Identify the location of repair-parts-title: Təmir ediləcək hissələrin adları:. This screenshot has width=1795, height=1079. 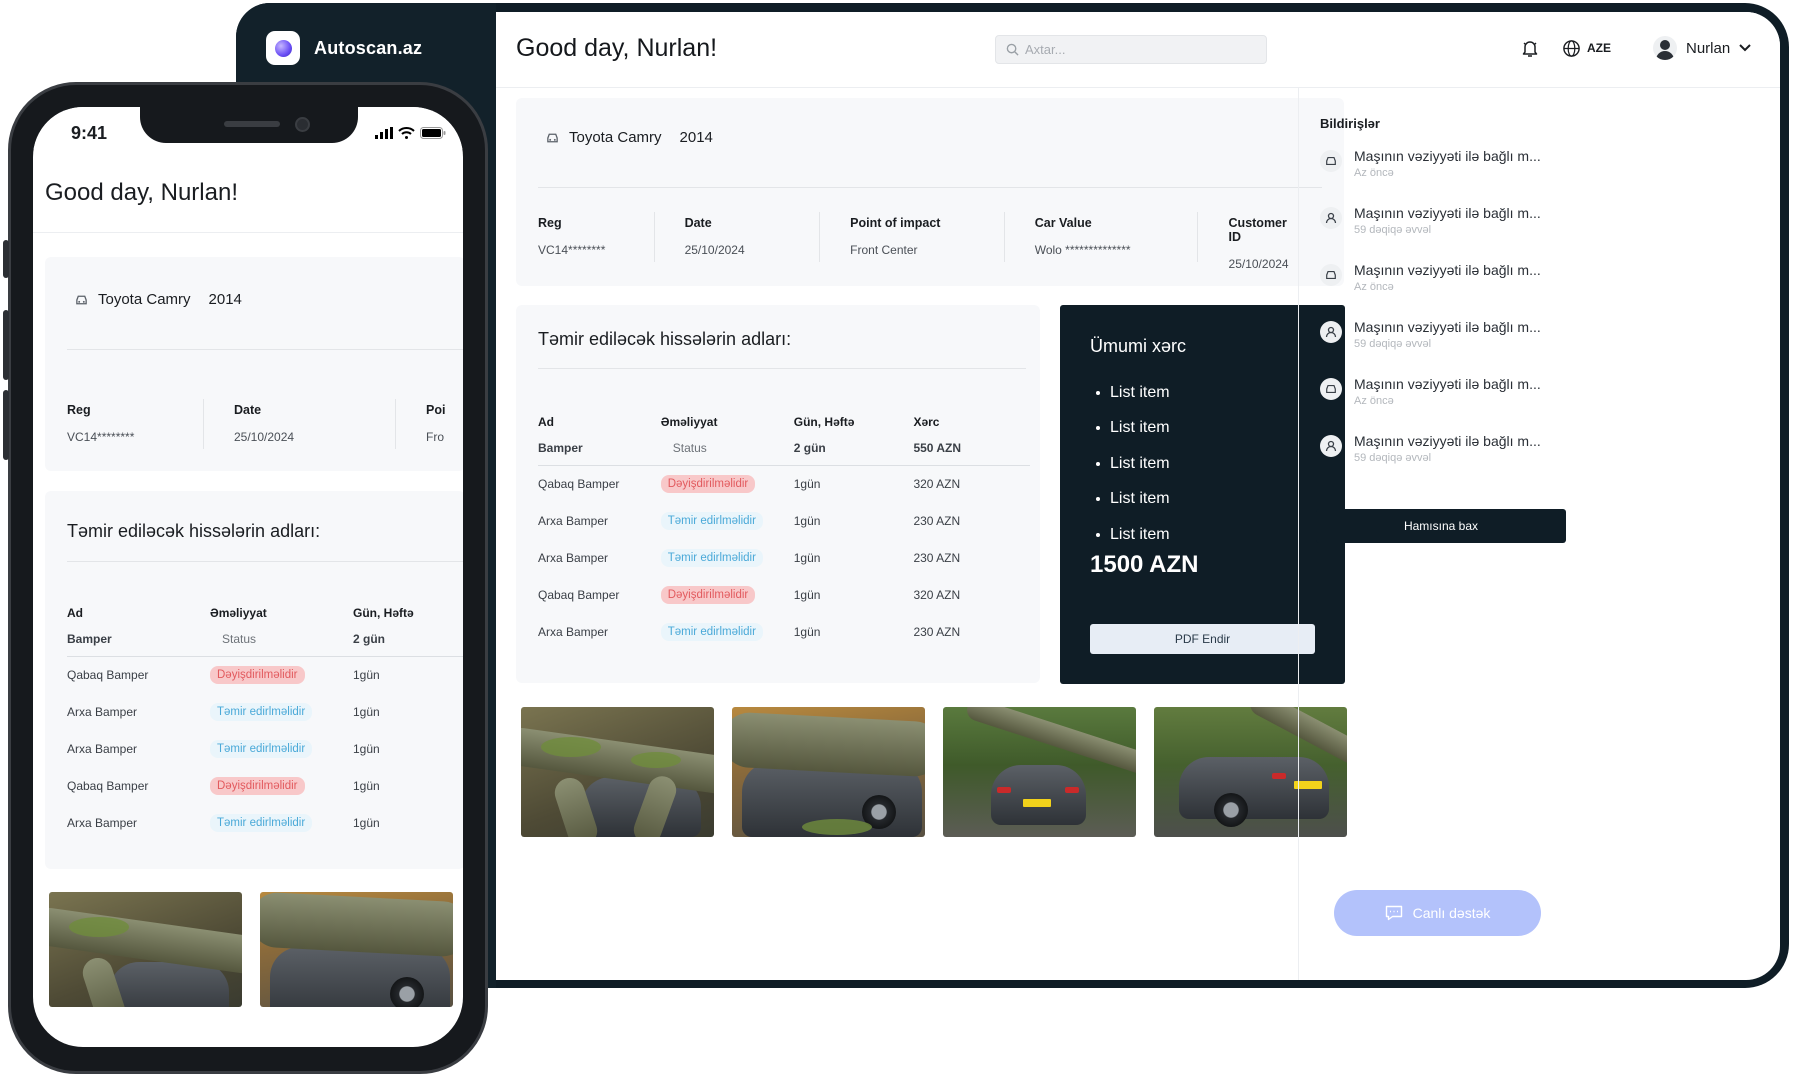
(194, 531).